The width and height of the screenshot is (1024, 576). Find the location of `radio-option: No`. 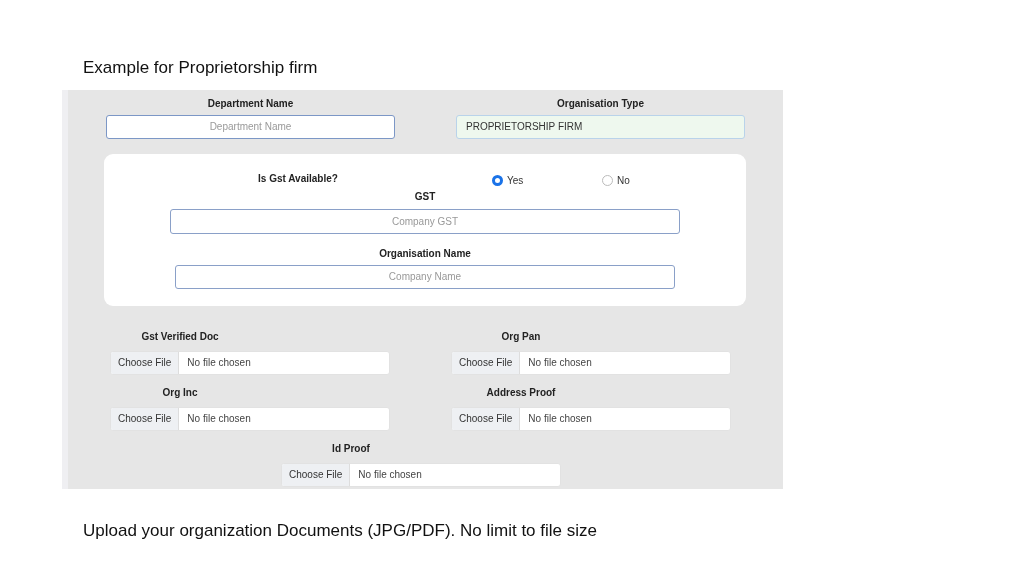

radio-option: No is located at coordinates (625, 180).